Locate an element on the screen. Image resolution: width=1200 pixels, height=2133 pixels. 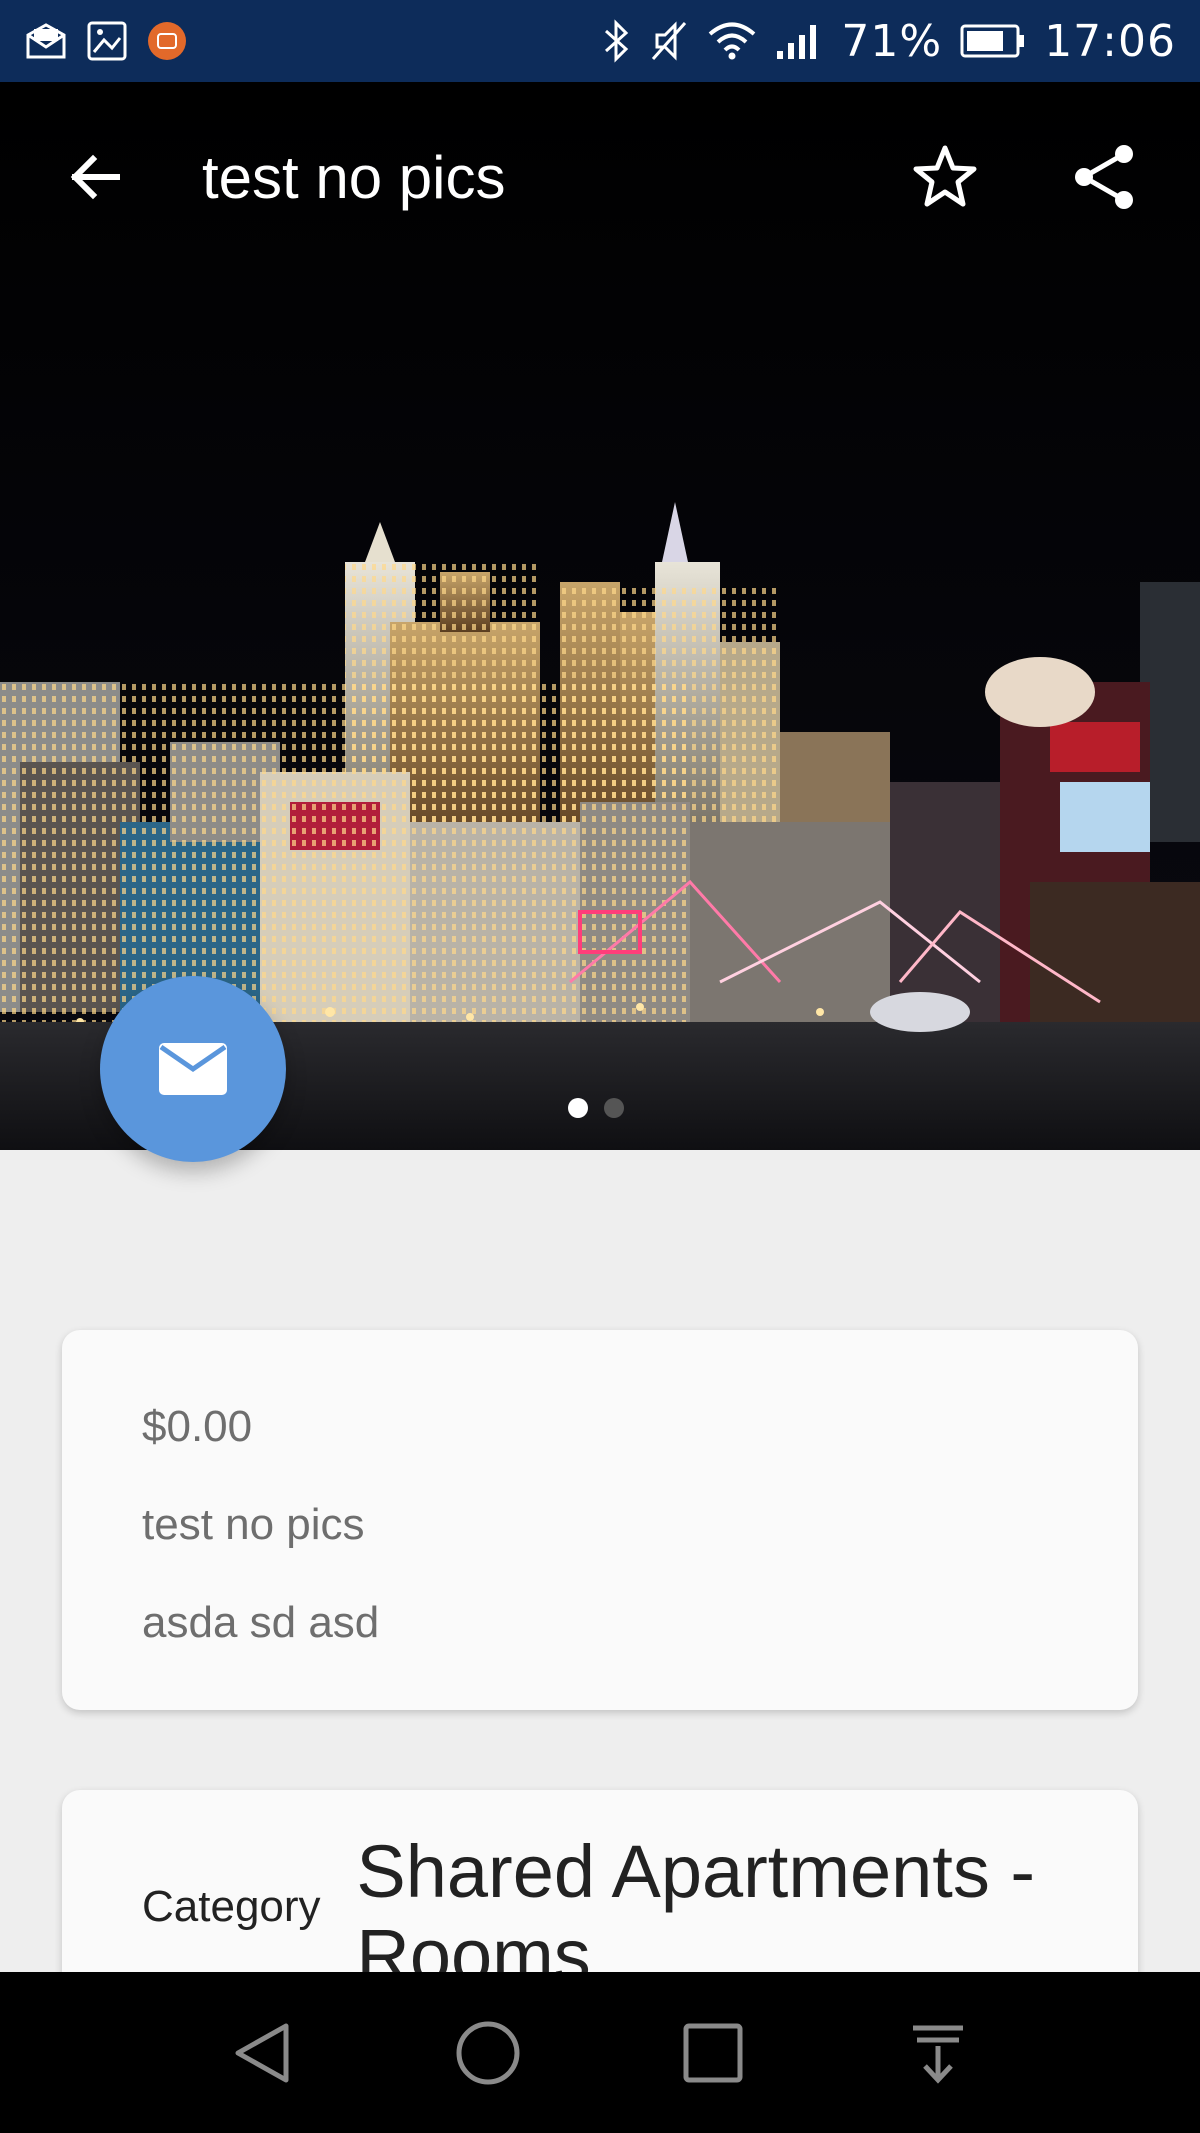
listing-title: test no pics is located at coordinates (253, 1524).